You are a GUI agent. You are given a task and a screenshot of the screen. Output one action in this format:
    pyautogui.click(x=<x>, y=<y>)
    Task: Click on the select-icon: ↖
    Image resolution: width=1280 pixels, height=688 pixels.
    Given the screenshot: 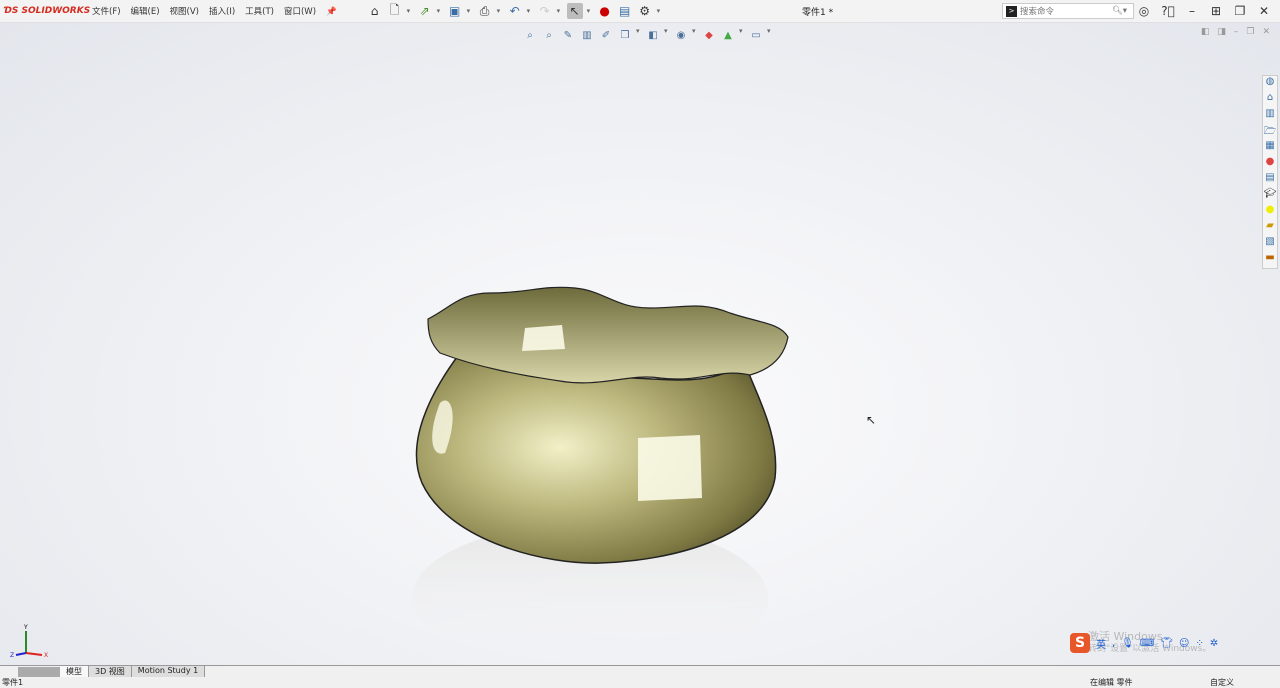 What is the action you would take?
    pyautogui.click(x=574, y=11)
    